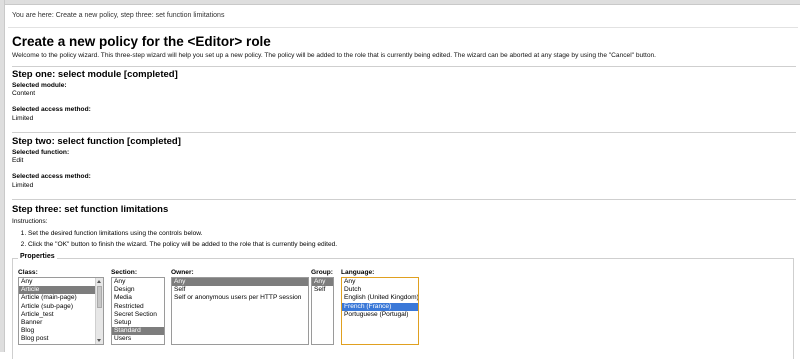 This screenshot has height=359, width=800. What do you see at coordinates (90, 209) in the screenshot?
I see `step-three-title: Step three: set function limitations` at bounding box center [90, 209].